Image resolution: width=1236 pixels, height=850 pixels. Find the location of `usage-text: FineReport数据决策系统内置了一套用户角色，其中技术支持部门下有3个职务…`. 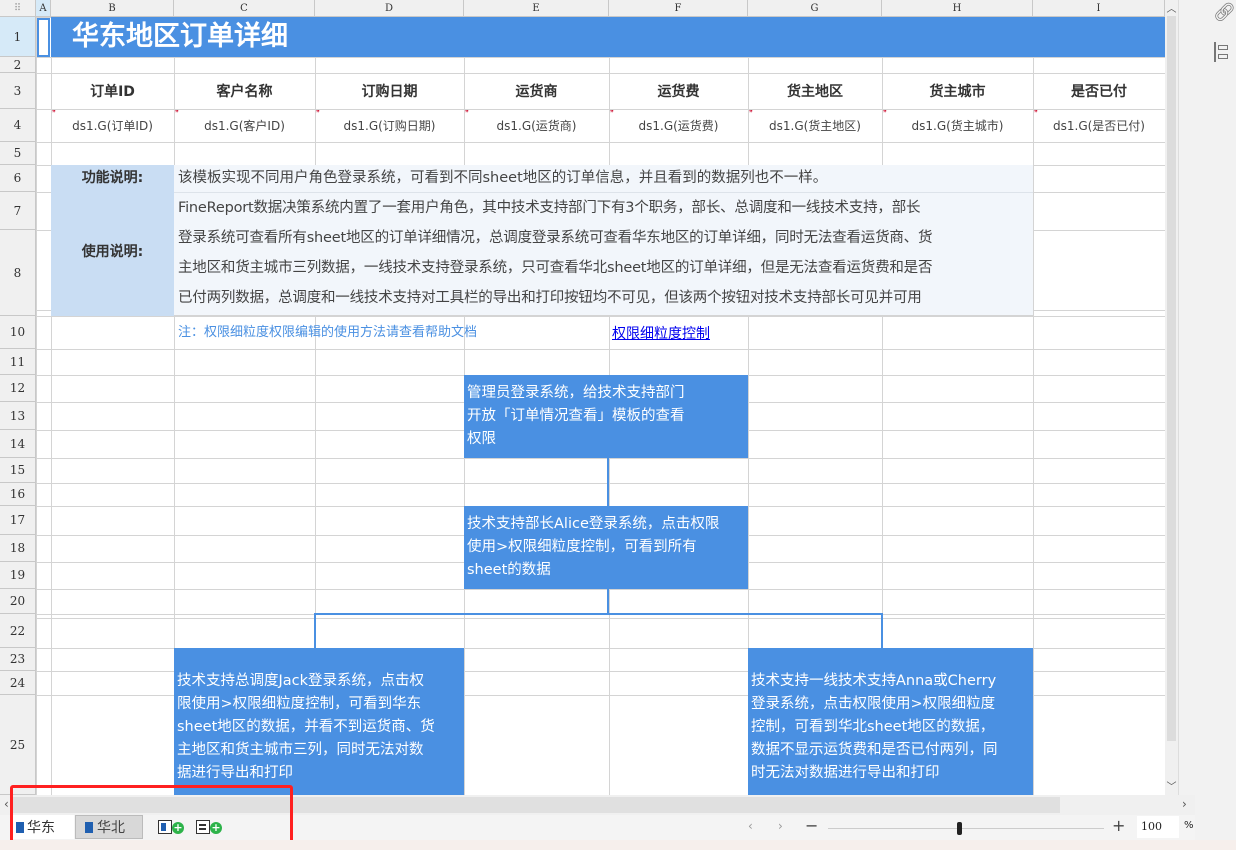

usage-text: FineReport数据决策系统内置了一套用户角色，其中技术支持部门下有3个职务… is located at coordinates (555, 253).